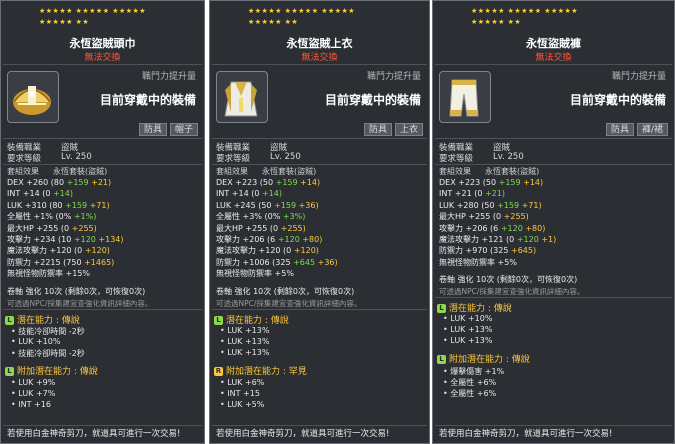 The height and width of the screenshot is (444, 675). Describe the element at coordinates (101, 182) in the screenshot. I see `stat-extra: +21)` at that location.